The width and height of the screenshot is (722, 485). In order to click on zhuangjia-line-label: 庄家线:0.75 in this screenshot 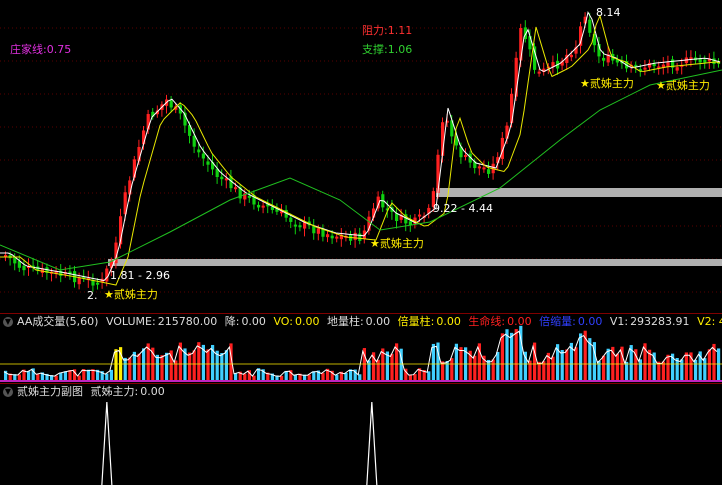, I will do `click(41, 49)`.